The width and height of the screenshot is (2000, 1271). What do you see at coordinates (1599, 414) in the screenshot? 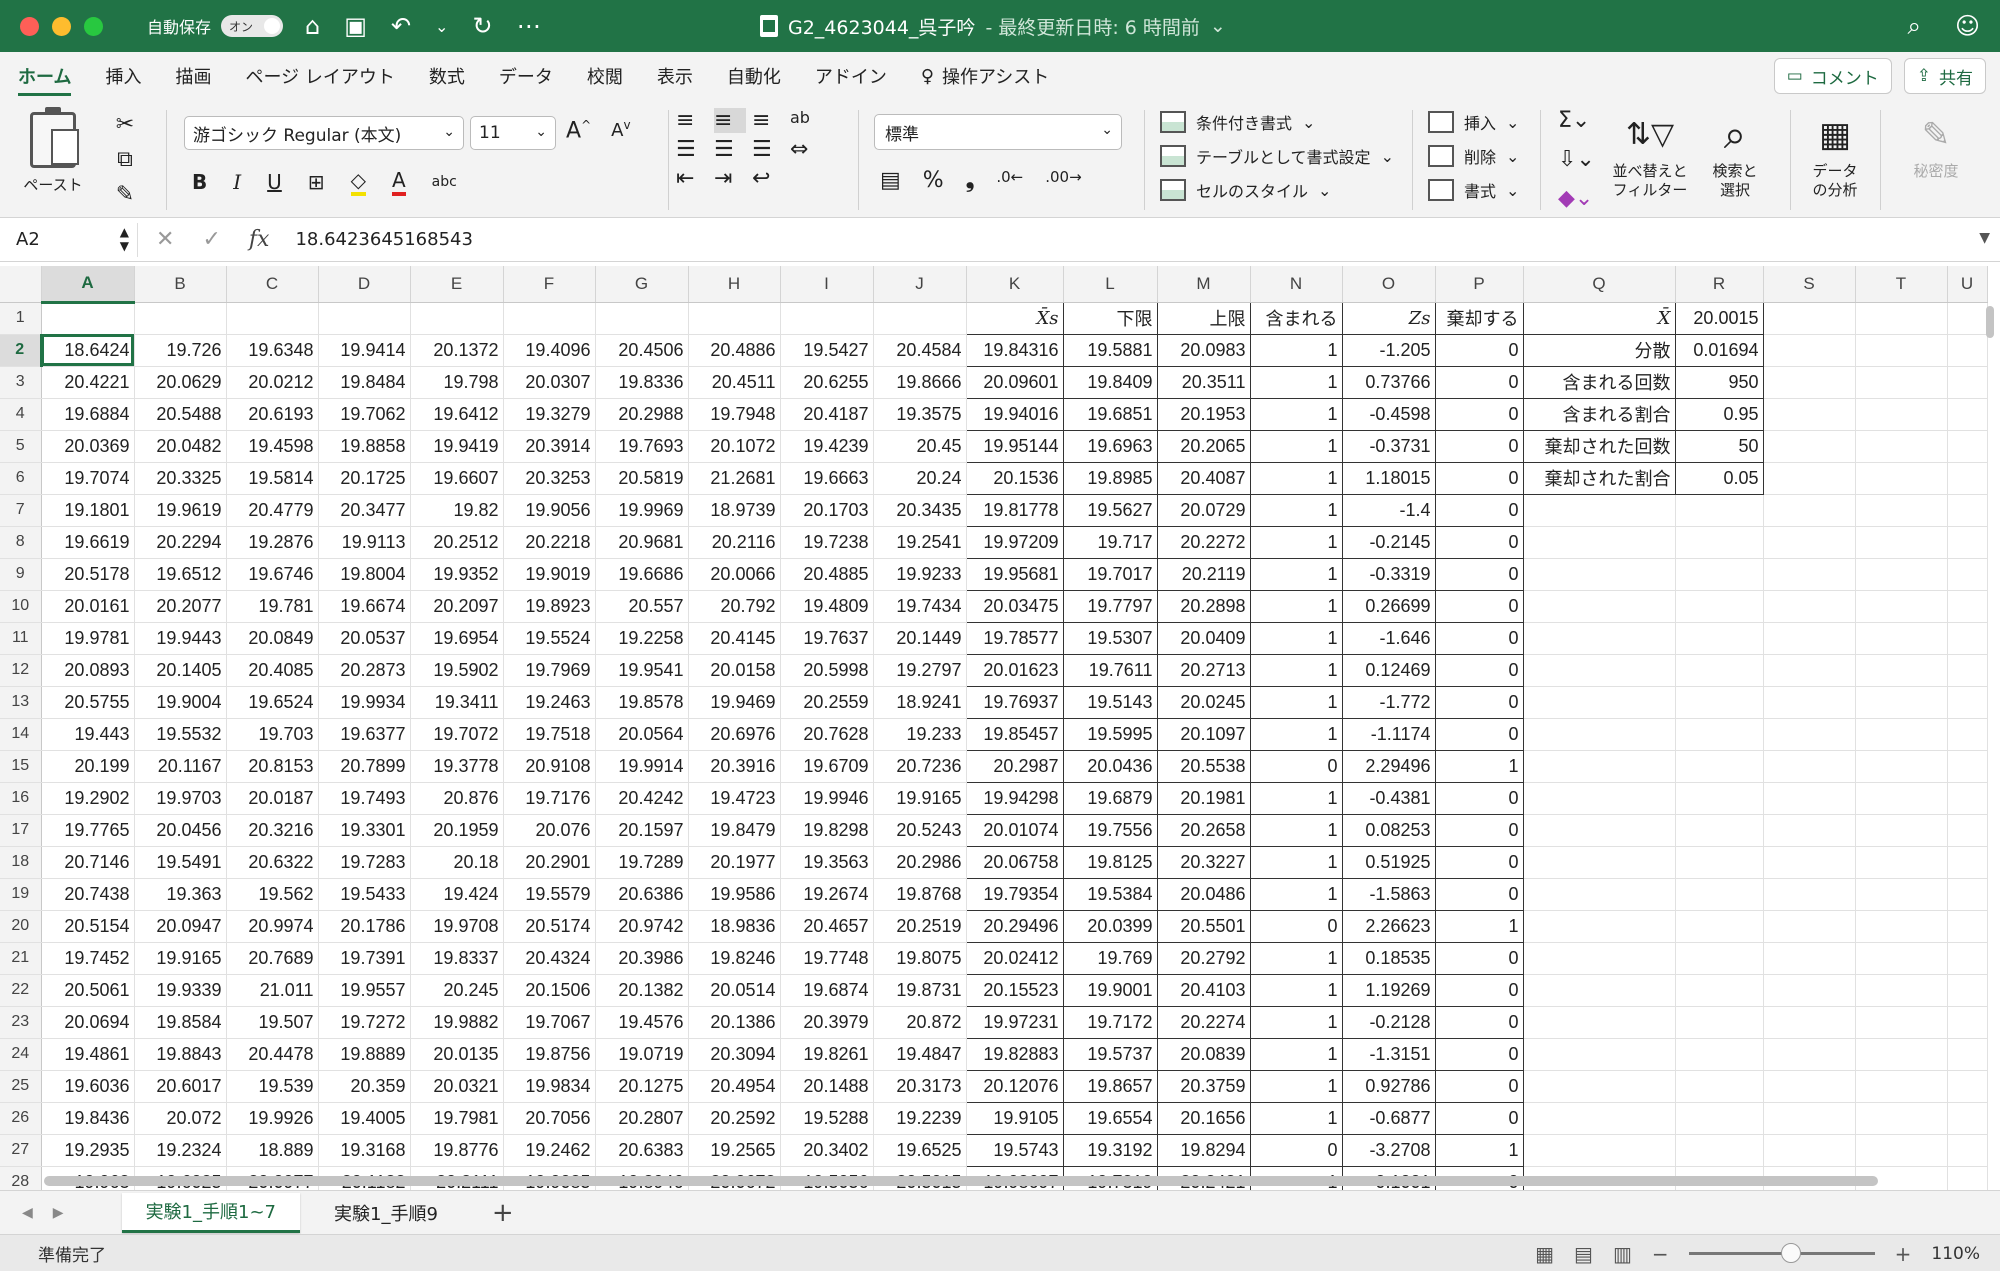
I see `cell-q4: 含まれる割合` at bounding box center [1599, 414].